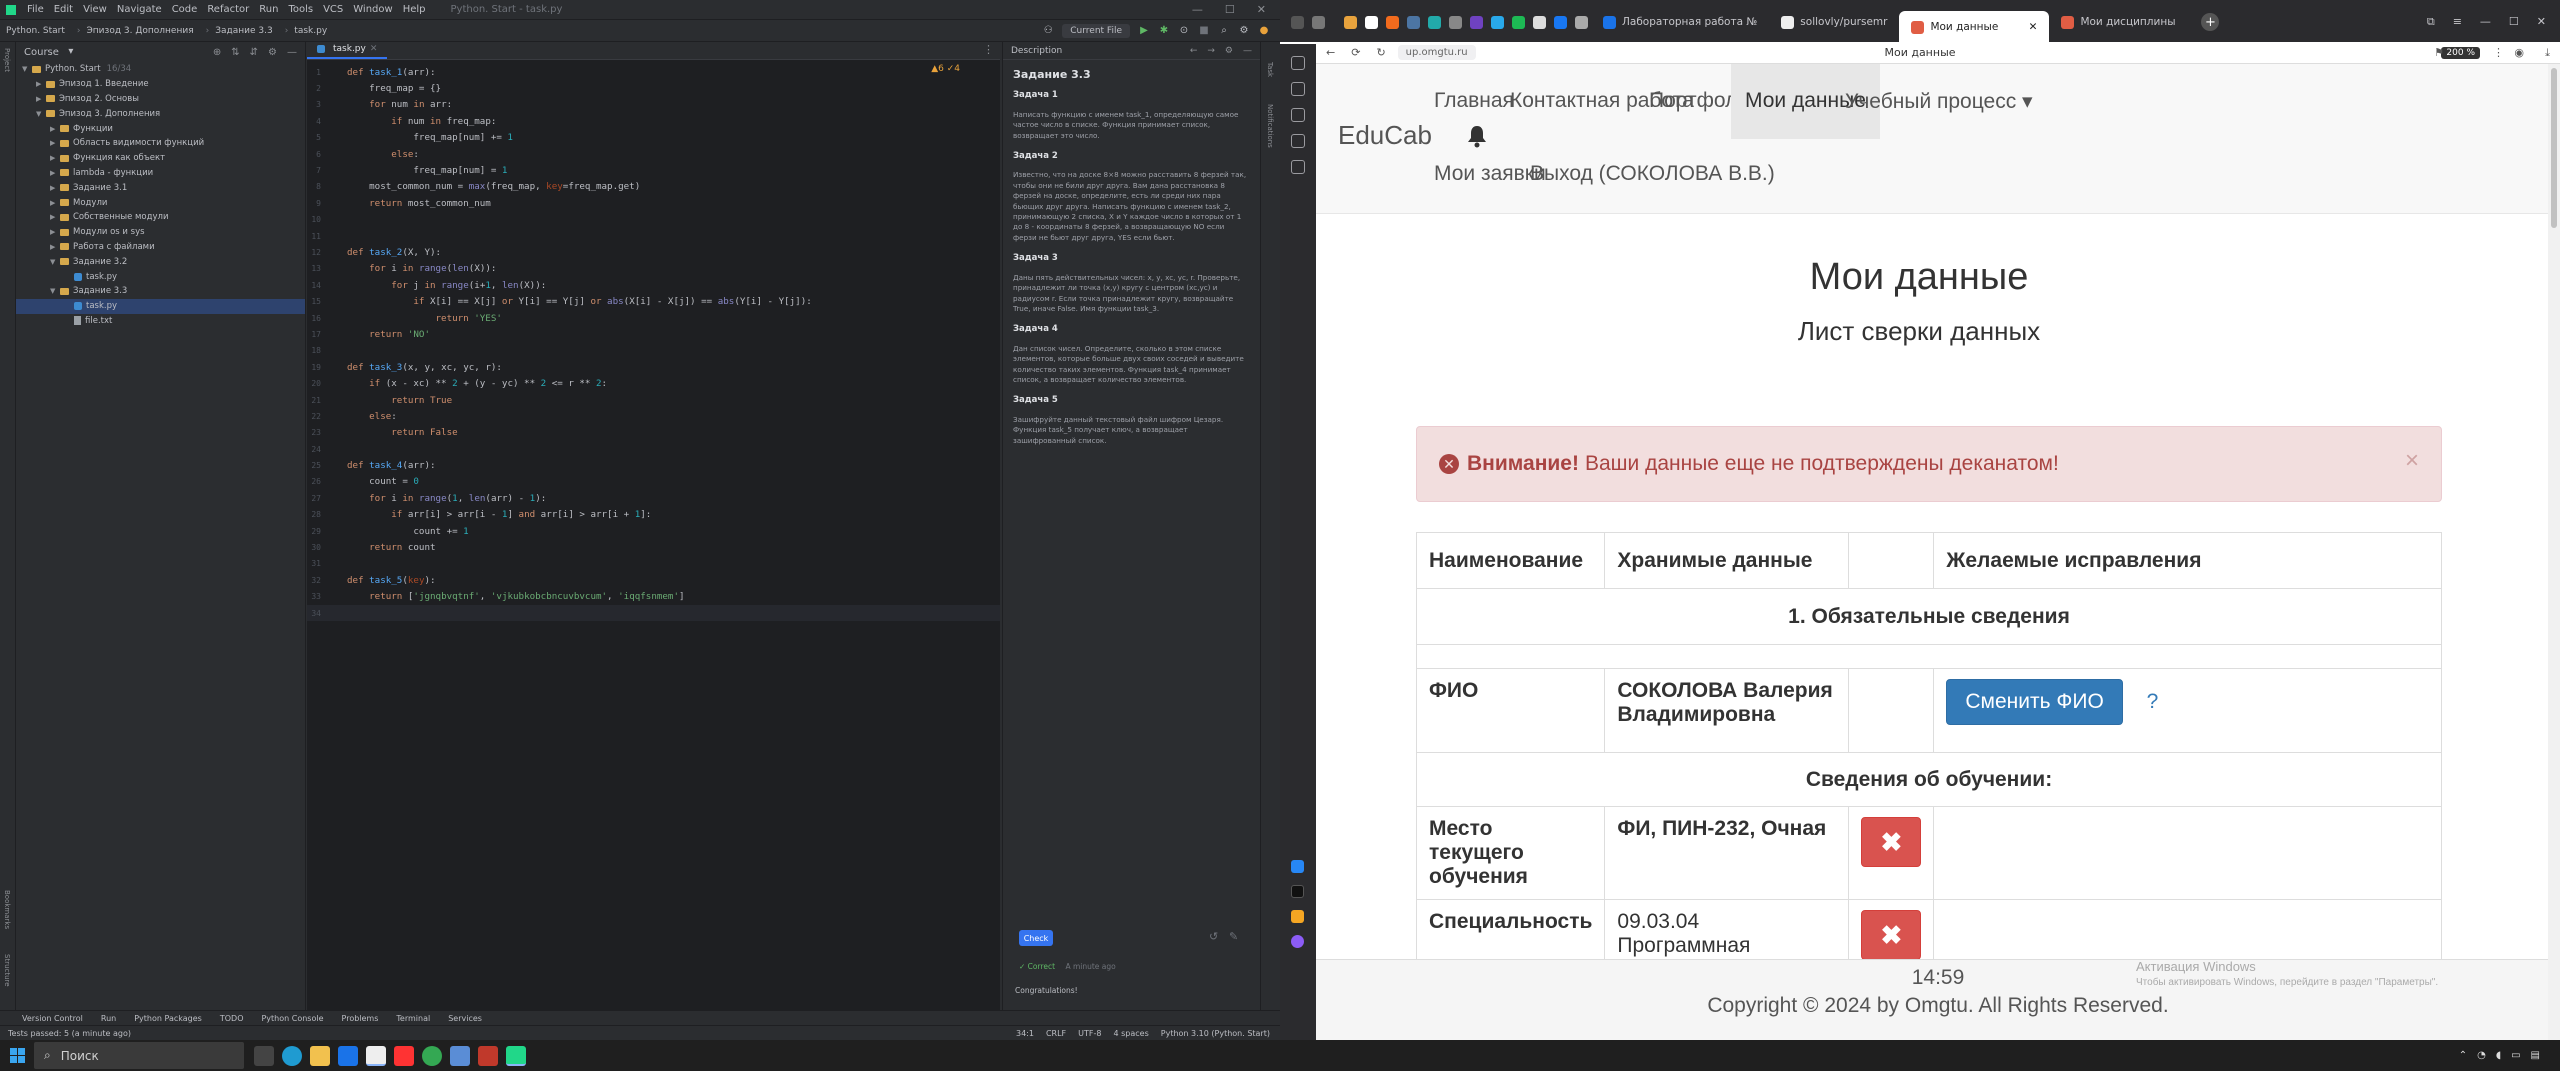 The width and height of the screenshot is (2560, 1071). What do you see at coordinates (160, 276) in the screenshot?
I see `tree-item: task.py` at bounding box center [160, 276].